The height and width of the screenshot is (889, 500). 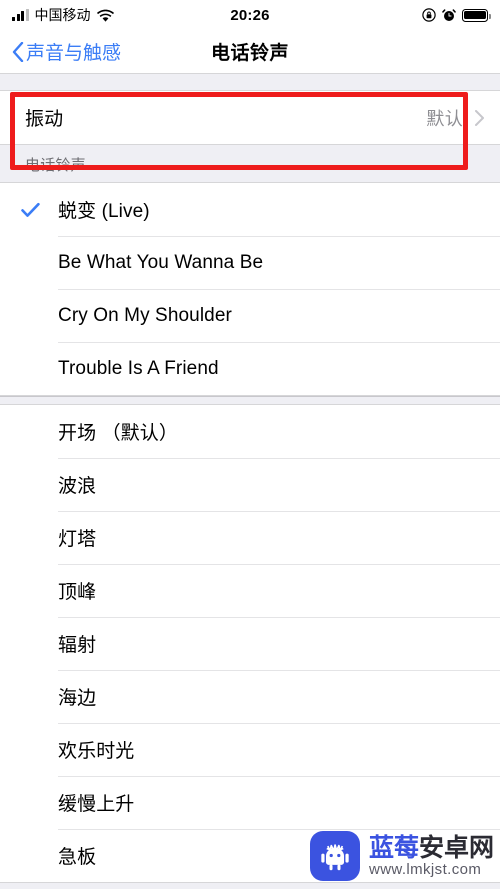 I want to click on ringtone-label: 波浪, so click(x=77, y=486).